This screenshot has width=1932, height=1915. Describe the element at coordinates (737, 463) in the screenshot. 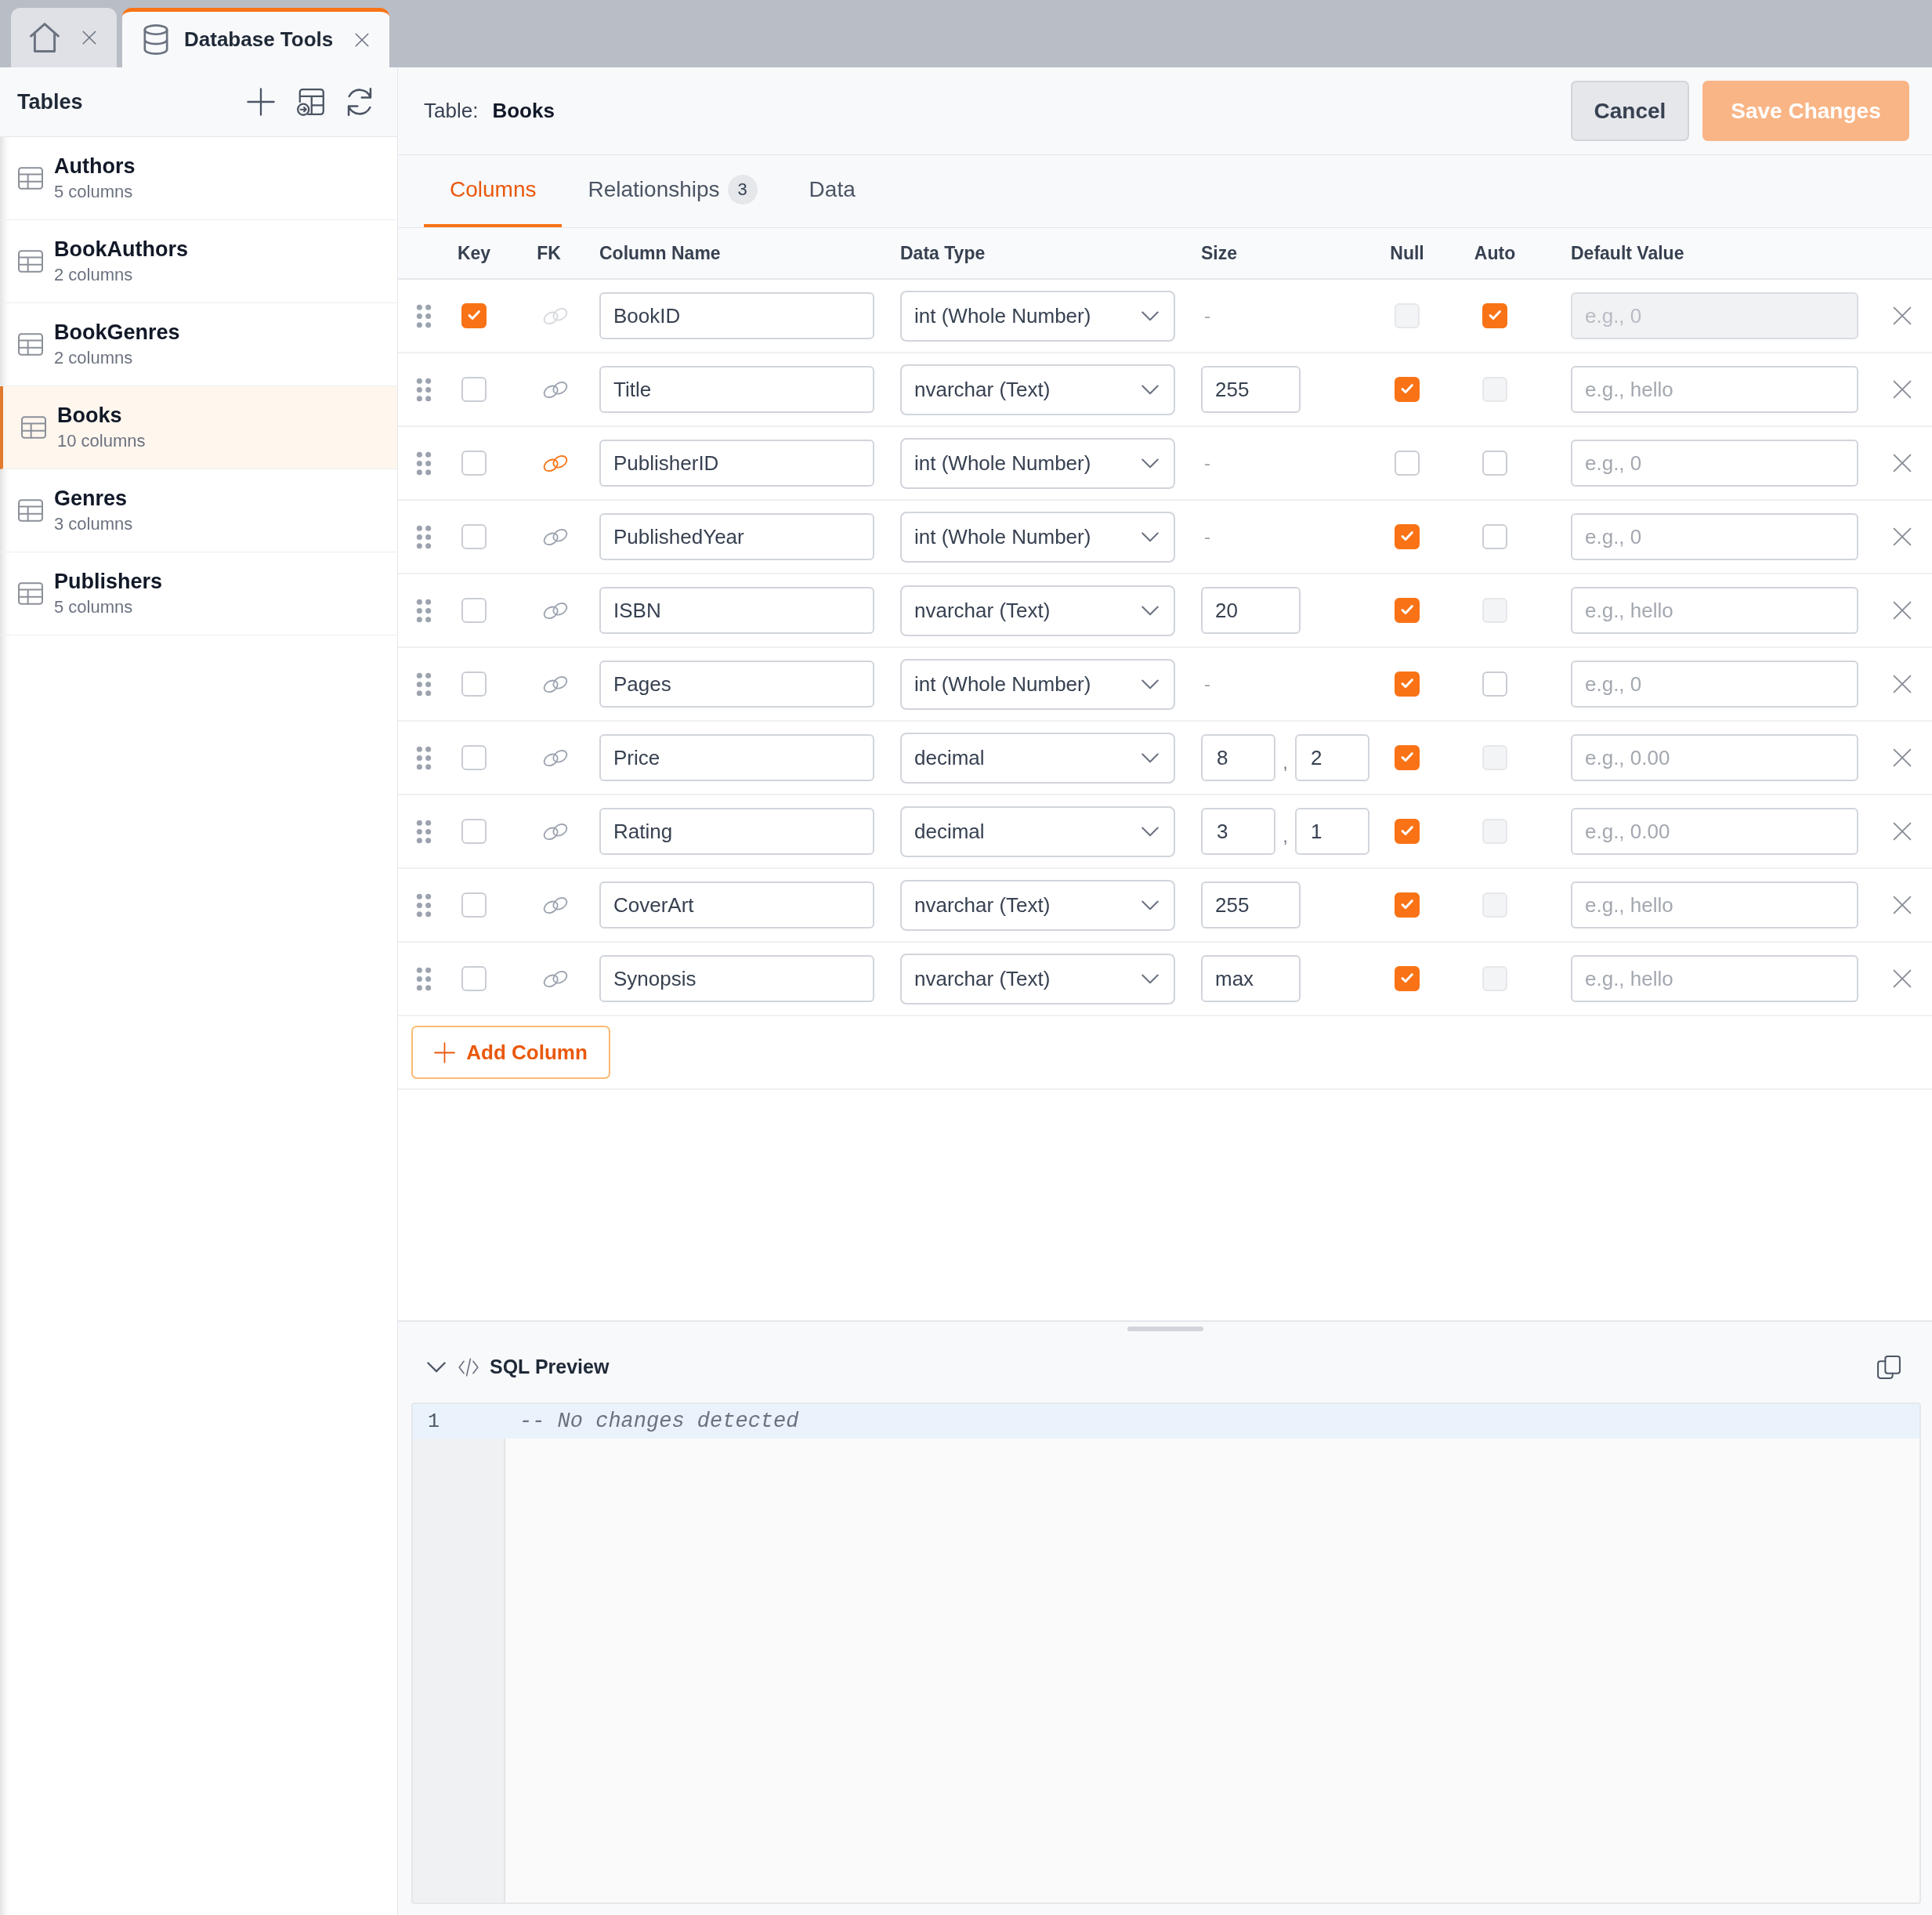

I see `column-name-field: PublisherID` at that location.